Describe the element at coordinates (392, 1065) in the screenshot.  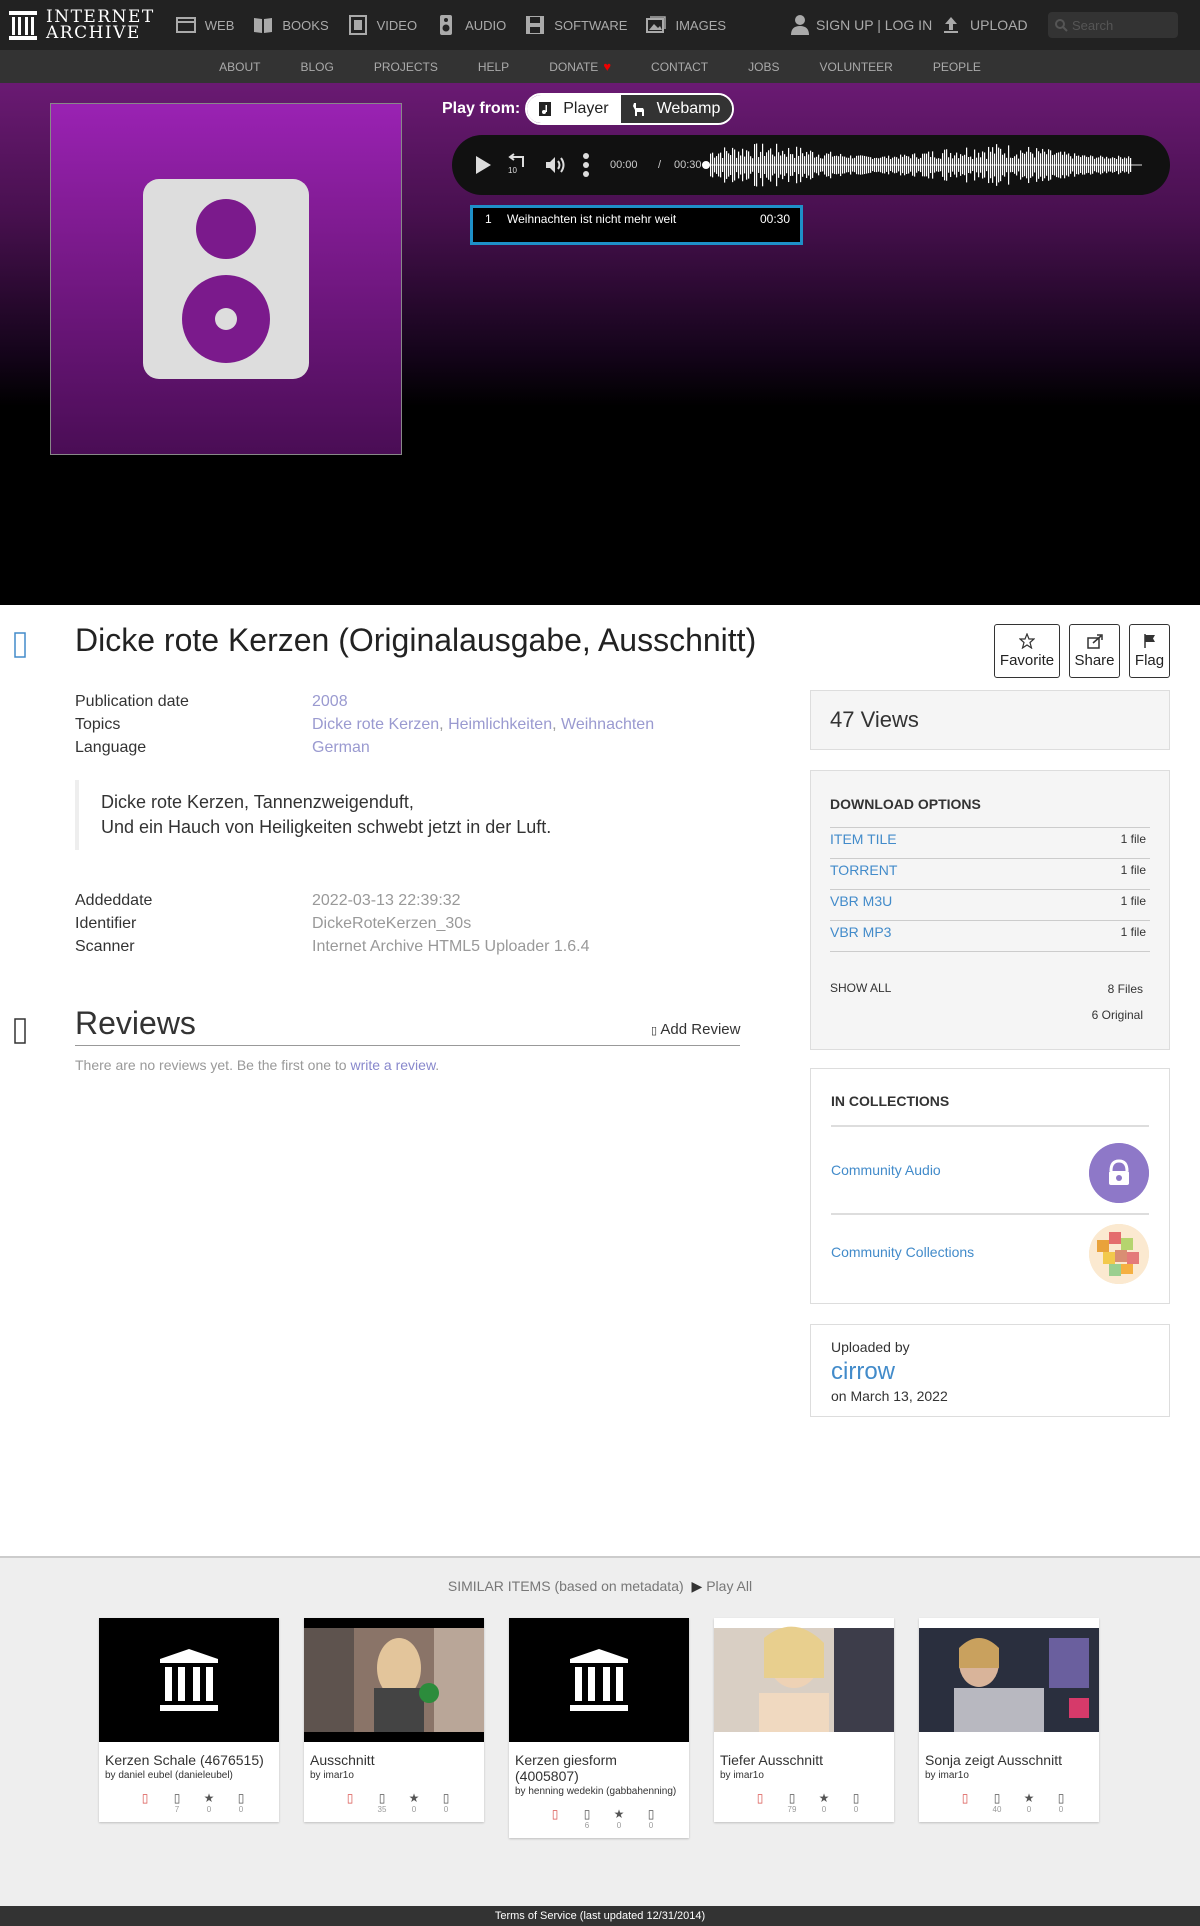
I see `write-review-link: write a review` at that location.